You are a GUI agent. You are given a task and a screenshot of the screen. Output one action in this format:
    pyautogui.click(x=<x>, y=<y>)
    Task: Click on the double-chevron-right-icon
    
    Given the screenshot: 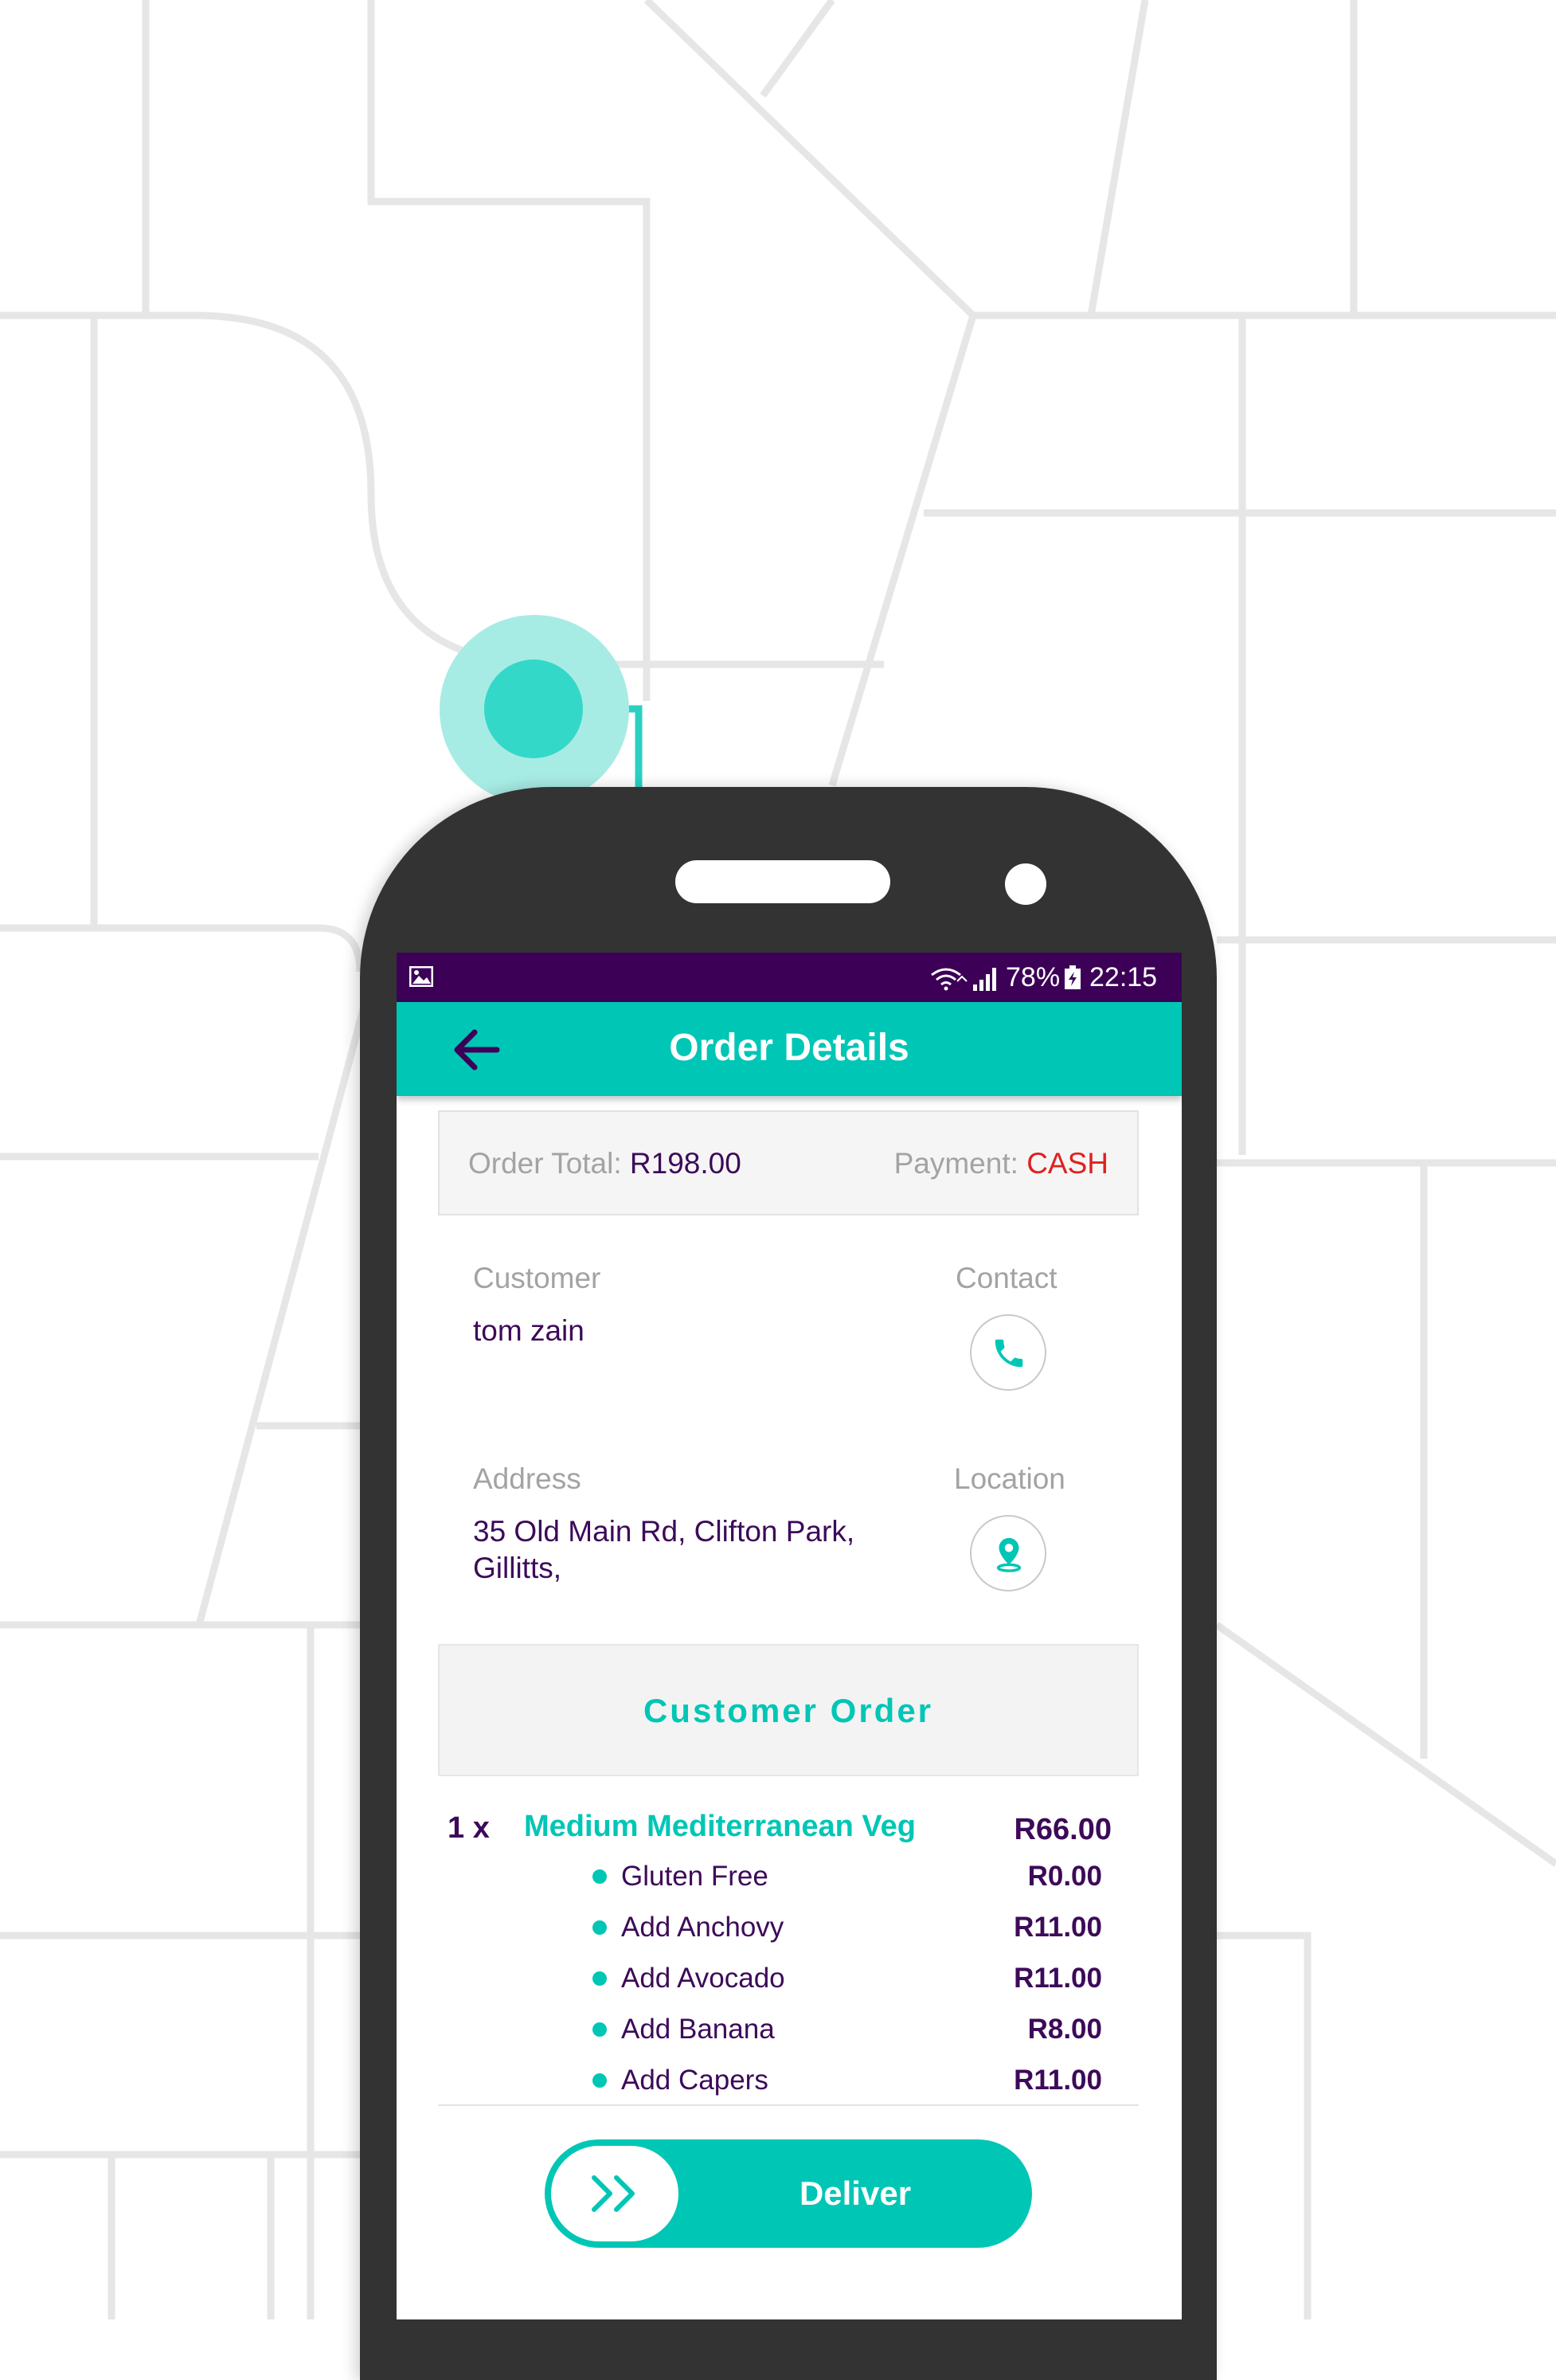 What is the action you would take?
    pyautogui.click(x=613, y=2193)
    